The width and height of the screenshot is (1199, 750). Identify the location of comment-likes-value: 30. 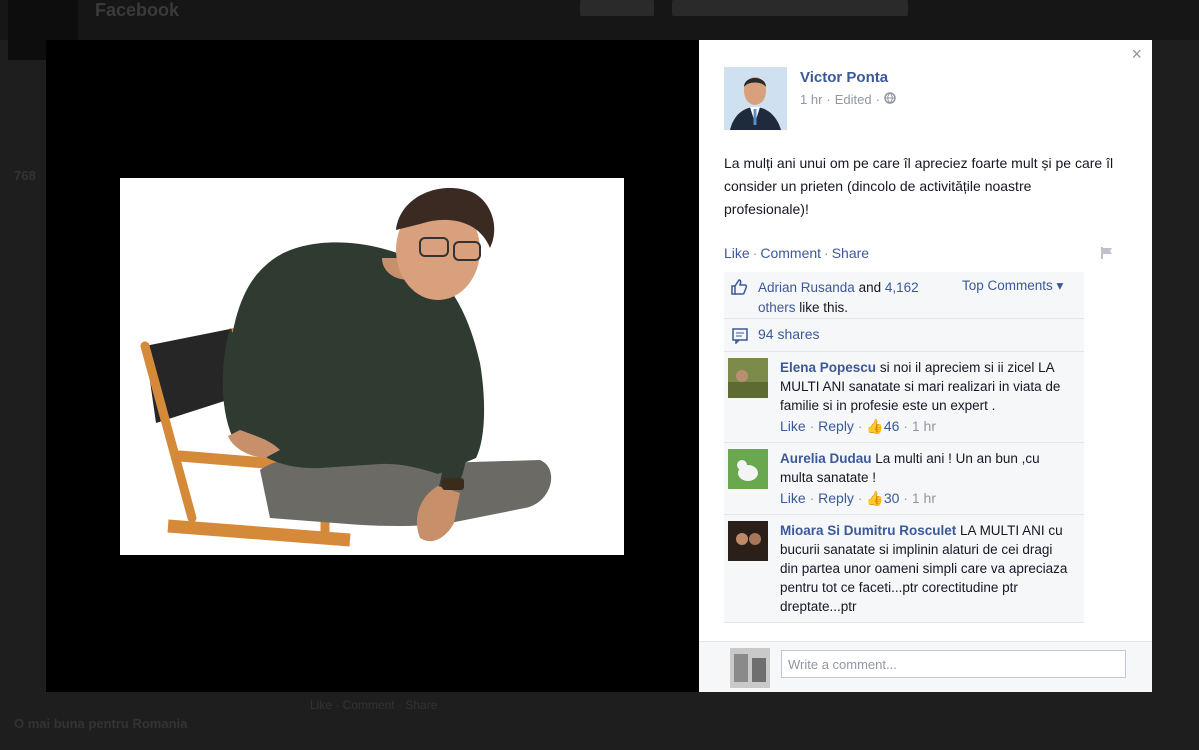
(891, 498).